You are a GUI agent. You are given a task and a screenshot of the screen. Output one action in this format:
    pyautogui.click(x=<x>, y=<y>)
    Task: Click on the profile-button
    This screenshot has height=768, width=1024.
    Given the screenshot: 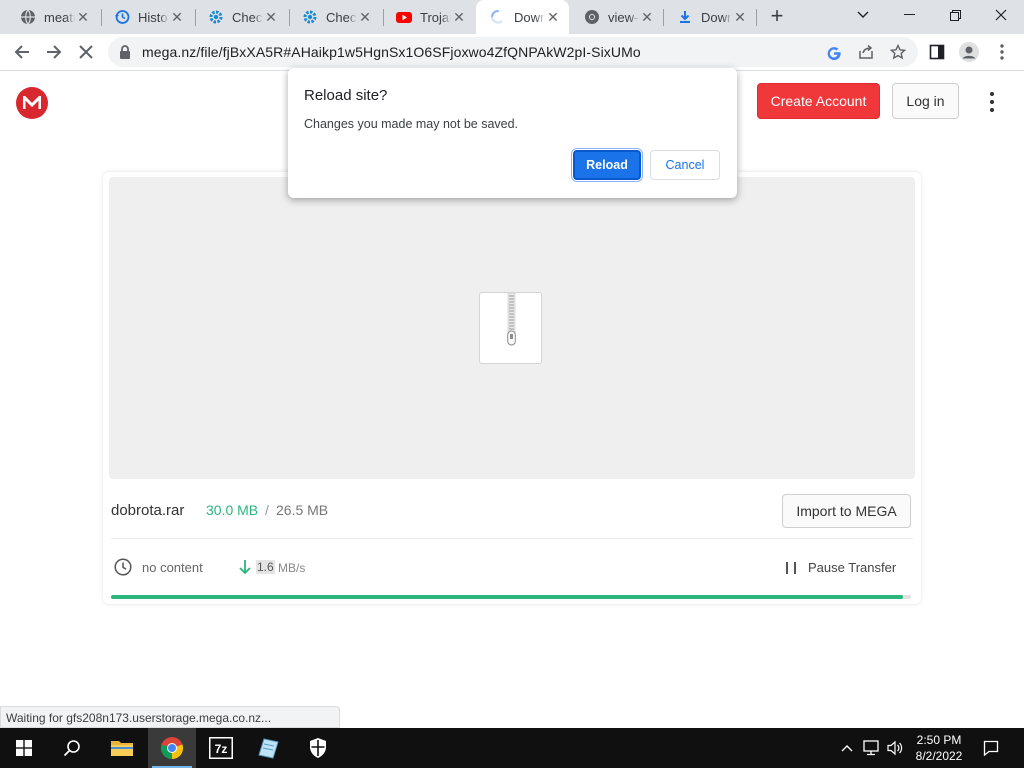 What is the action you would take?
    pyautogui.click(x=969, y=52)
    